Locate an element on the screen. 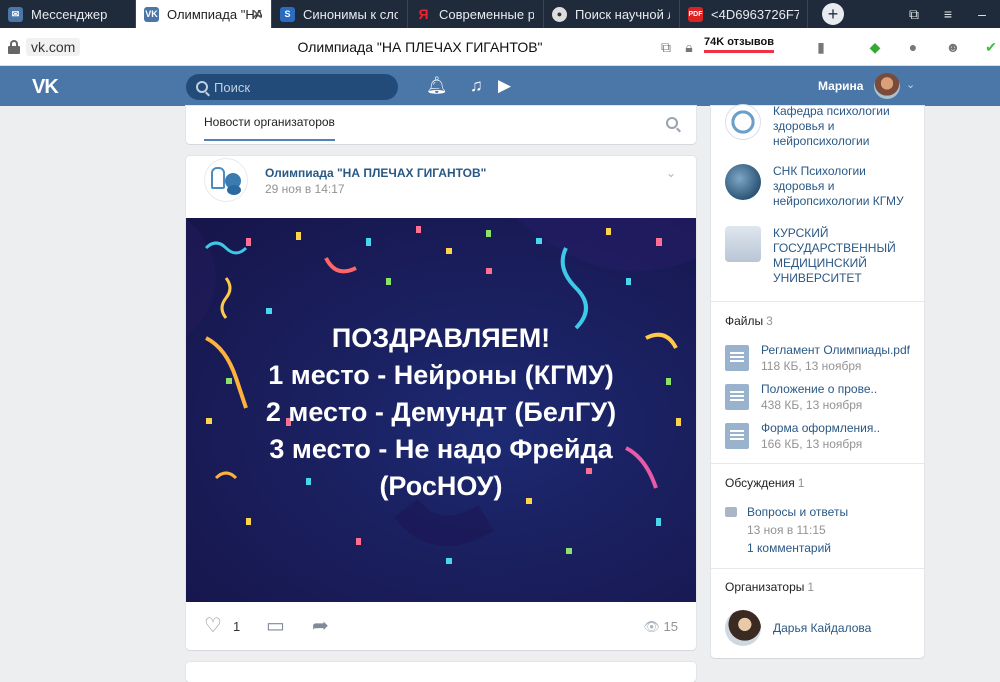 The width and height of the screenshot is (1000, 682). discussions-count: 1 is located at coordinates (801, 483).